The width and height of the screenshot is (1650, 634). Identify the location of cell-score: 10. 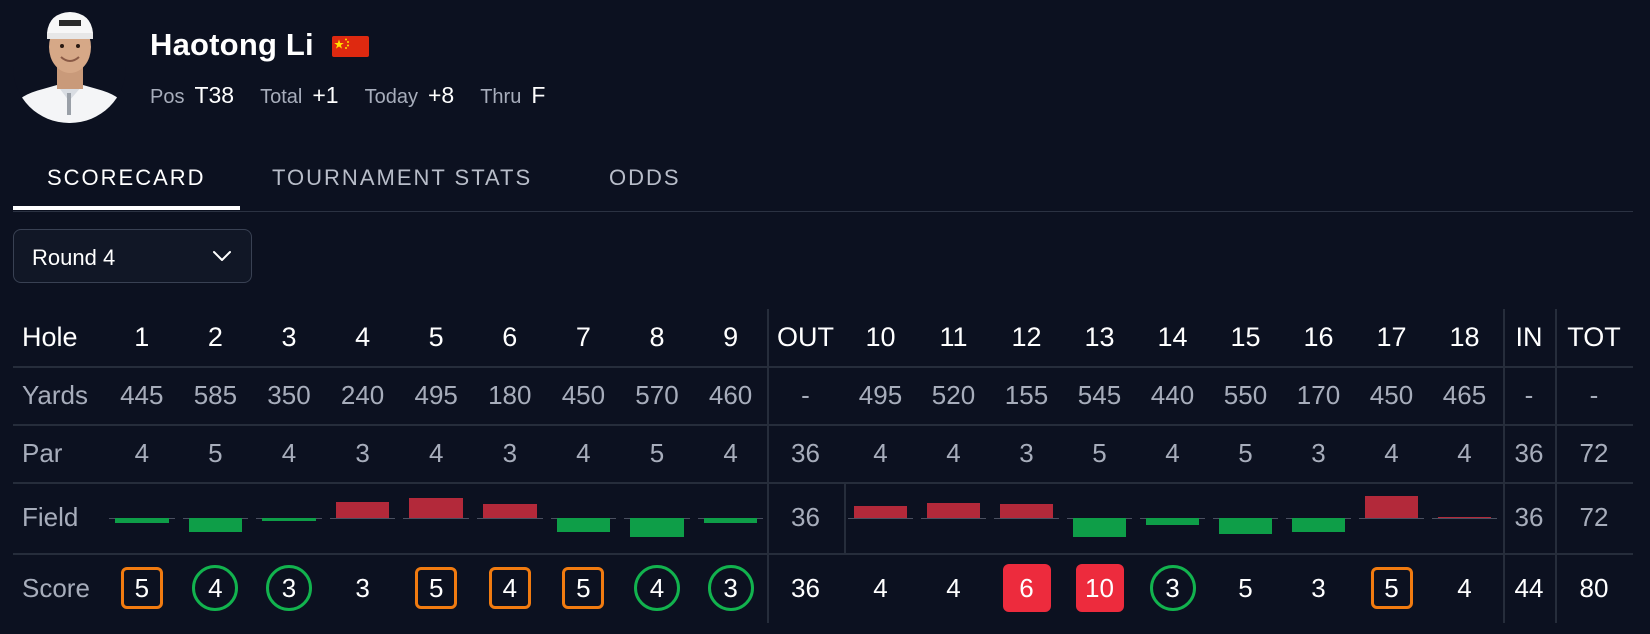
(1099, 588).